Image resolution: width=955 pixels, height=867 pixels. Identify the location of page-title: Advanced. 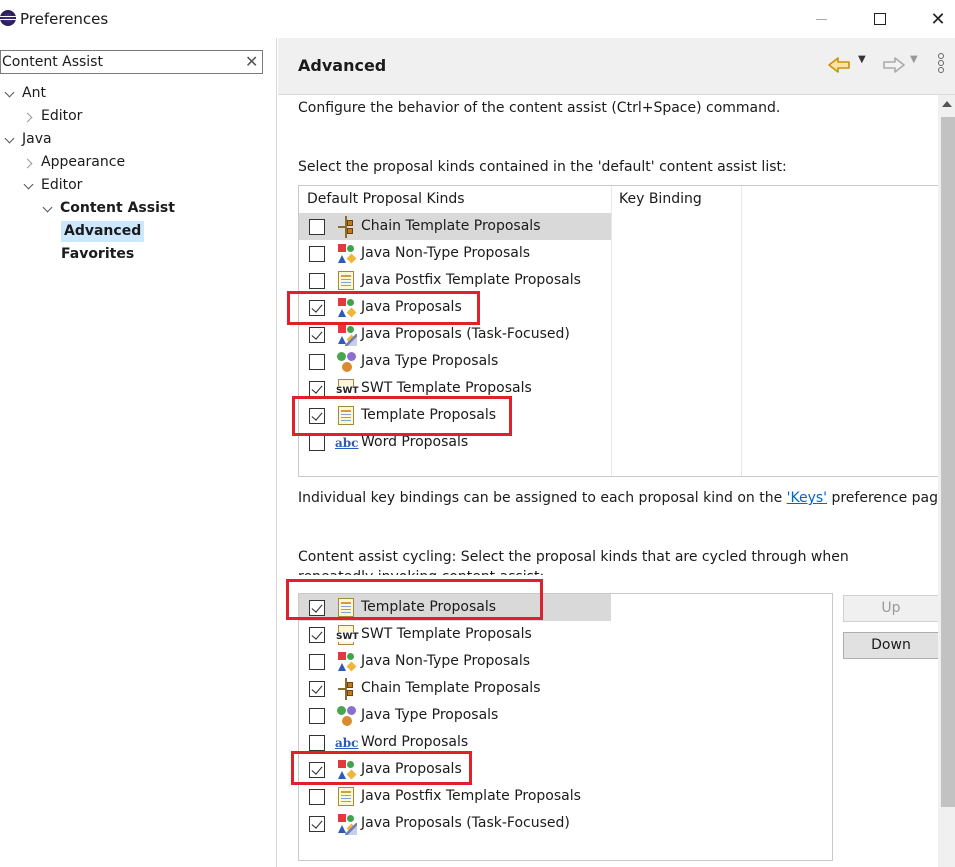
(342, 65).